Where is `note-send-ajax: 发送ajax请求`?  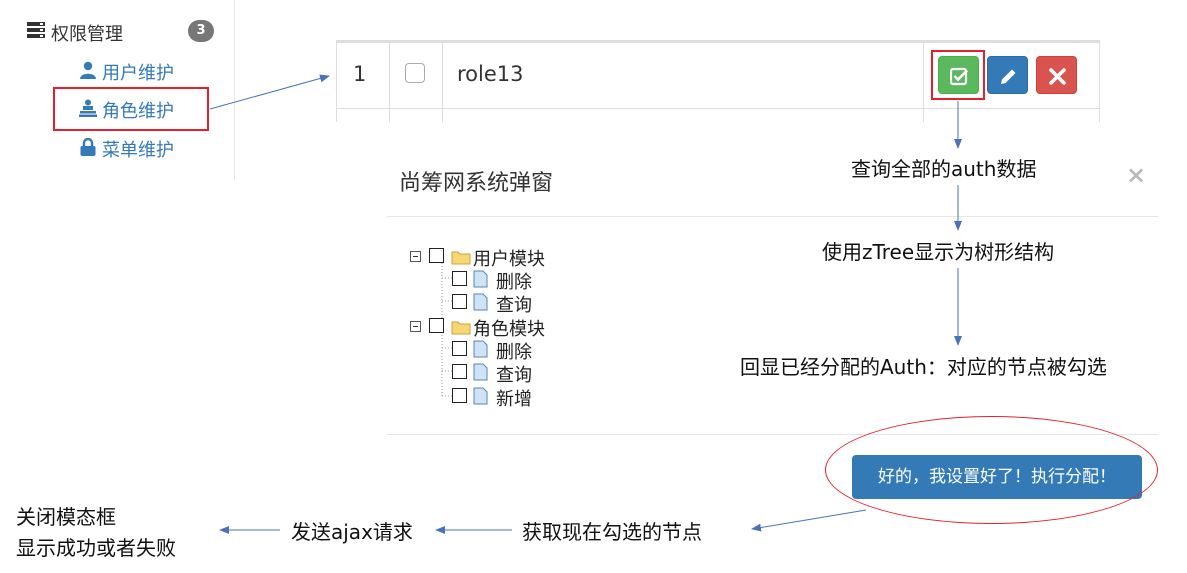
note-send-ajax: 发送ajax请求 is located at coordinates (352, 532).